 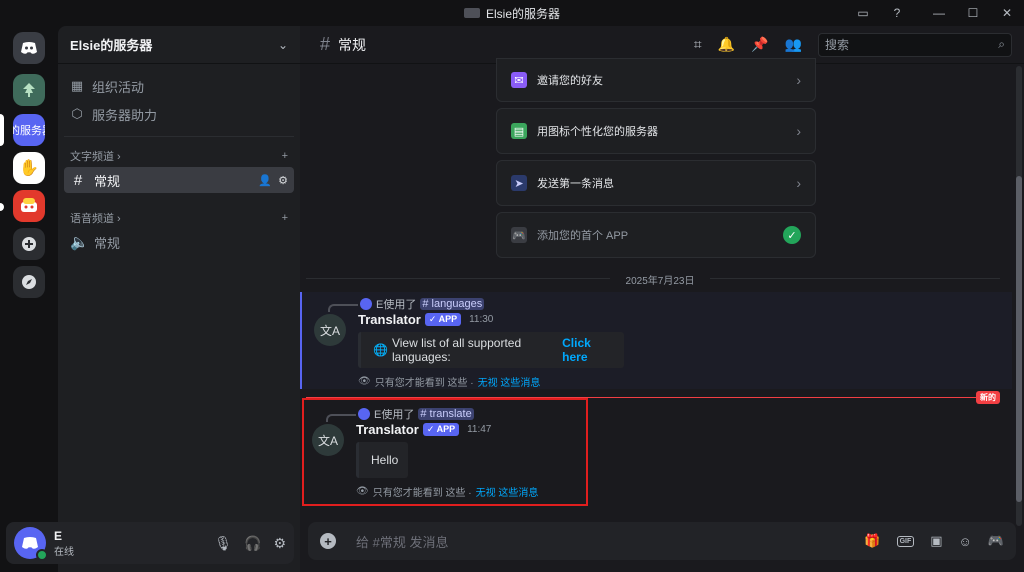 I want to click on server-tree-icon, so click(x=29, y=90).